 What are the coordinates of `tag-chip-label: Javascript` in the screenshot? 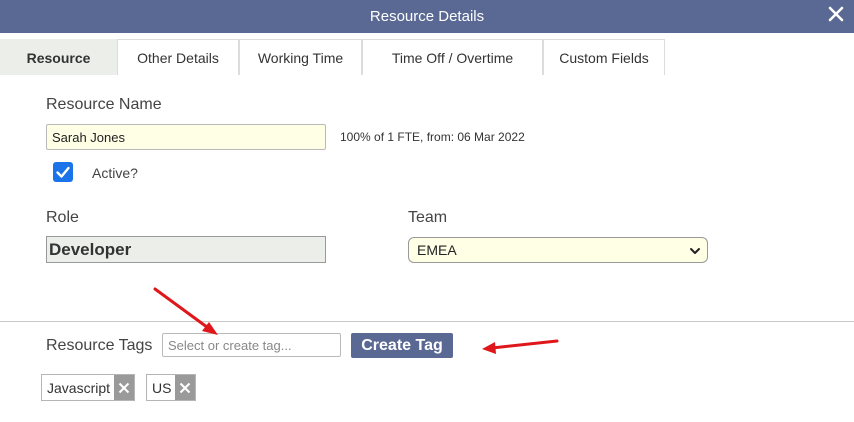 It's located at (79, 387).